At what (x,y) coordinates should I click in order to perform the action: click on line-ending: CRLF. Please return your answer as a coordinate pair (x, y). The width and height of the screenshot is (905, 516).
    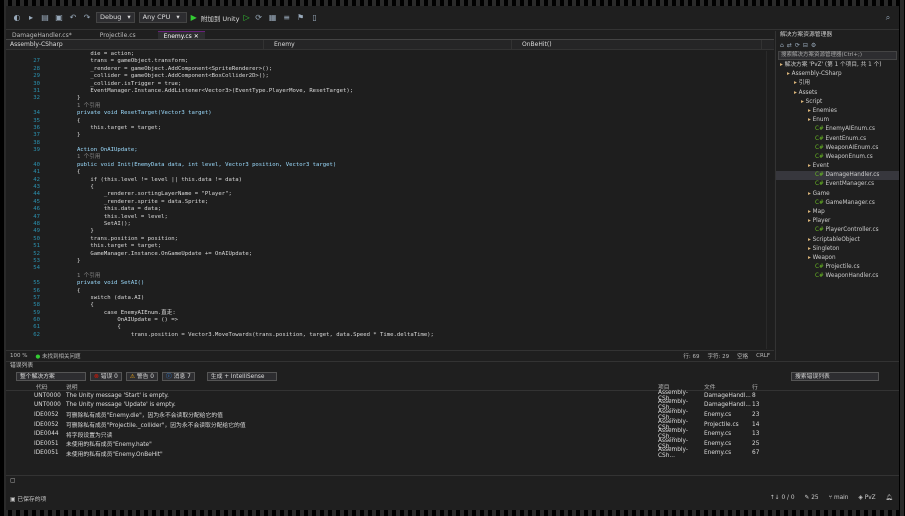
    Looking at the image, I should click on (763, 356).